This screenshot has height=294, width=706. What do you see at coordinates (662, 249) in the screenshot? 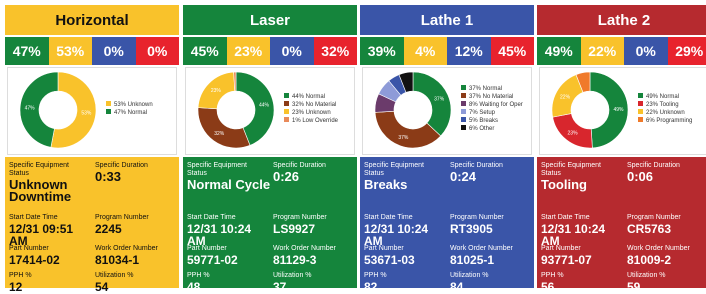
I see `work-order-number-label: Work Order Number` at bounding box center [662, 249].